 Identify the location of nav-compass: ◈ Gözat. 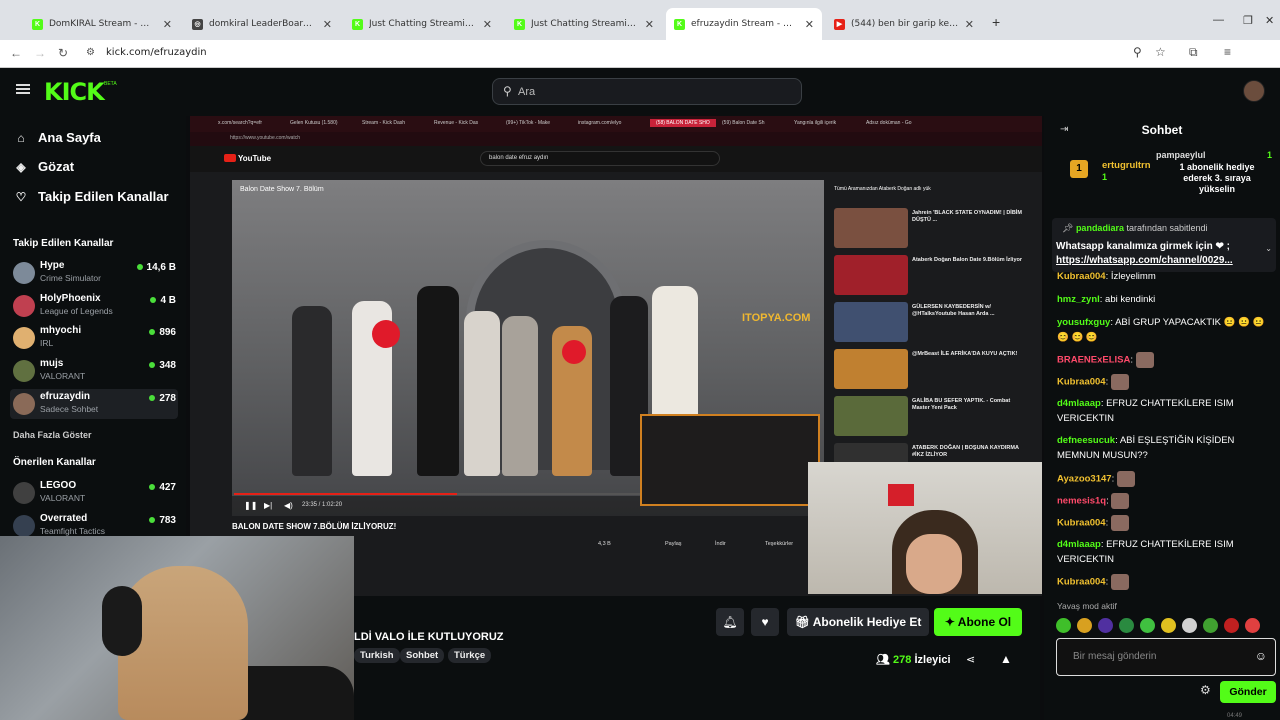
(44, 166).